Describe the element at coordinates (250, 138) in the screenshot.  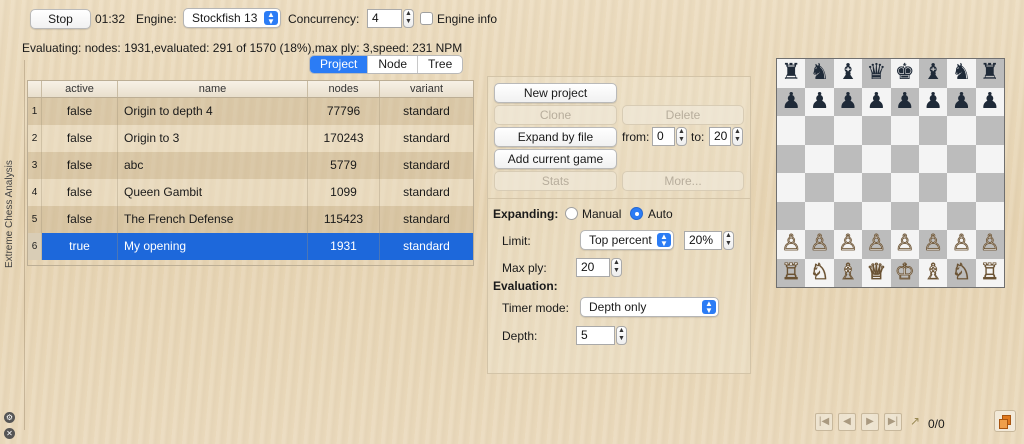
I see `table-row: 2 false Origin to 3 170243 standard` at that location.